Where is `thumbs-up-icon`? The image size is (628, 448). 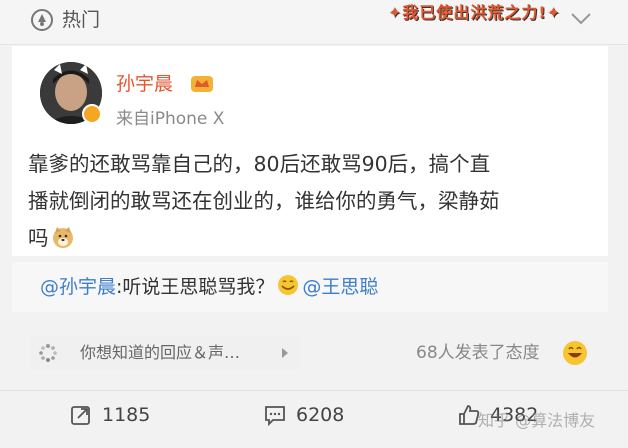
thumbs-up-icon is located at coordinates (469, 415).